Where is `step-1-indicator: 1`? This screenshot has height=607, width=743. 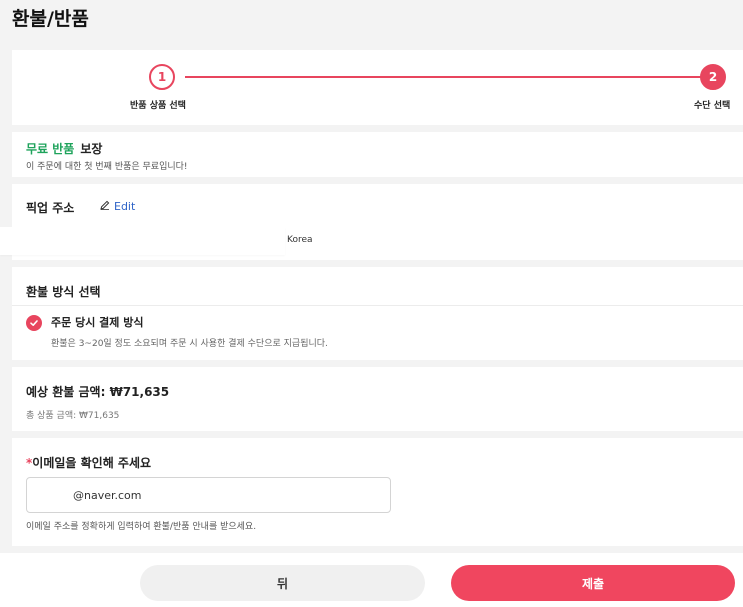 step-1-indicator: 1 is located at coordinates (162, 77).